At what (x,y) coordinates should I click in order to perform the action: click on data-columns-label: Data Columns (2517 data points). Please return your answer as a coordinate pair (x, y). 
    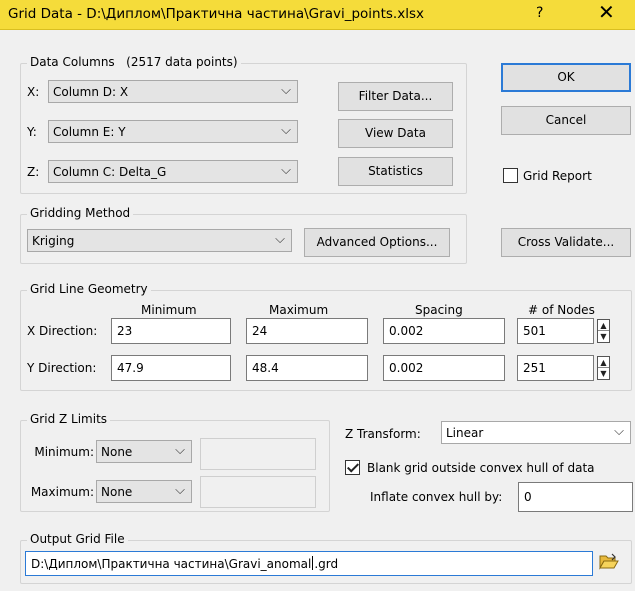
    Looking at the image, I should click on (134, 62).